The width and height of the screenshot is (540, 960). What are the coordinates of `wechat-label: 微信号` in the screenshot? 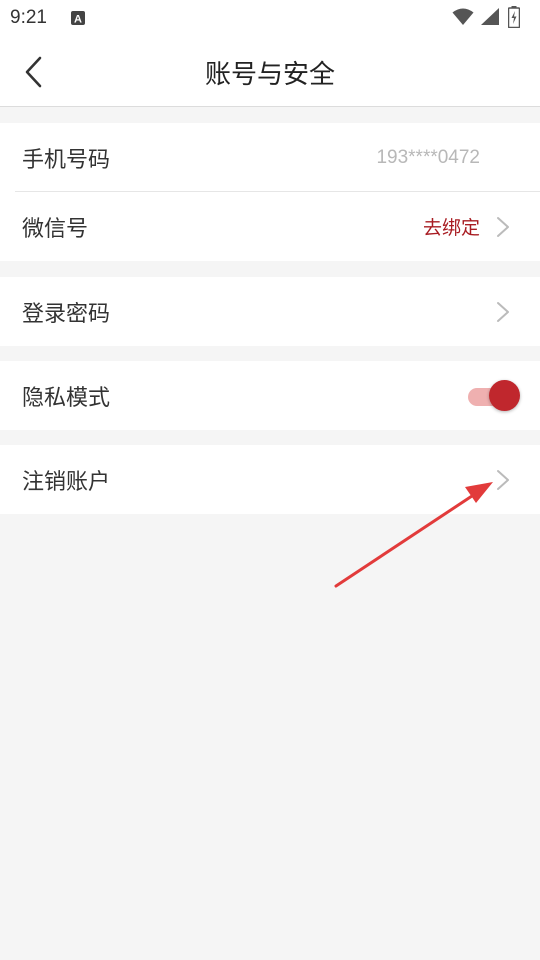 It's located at (55, 229).